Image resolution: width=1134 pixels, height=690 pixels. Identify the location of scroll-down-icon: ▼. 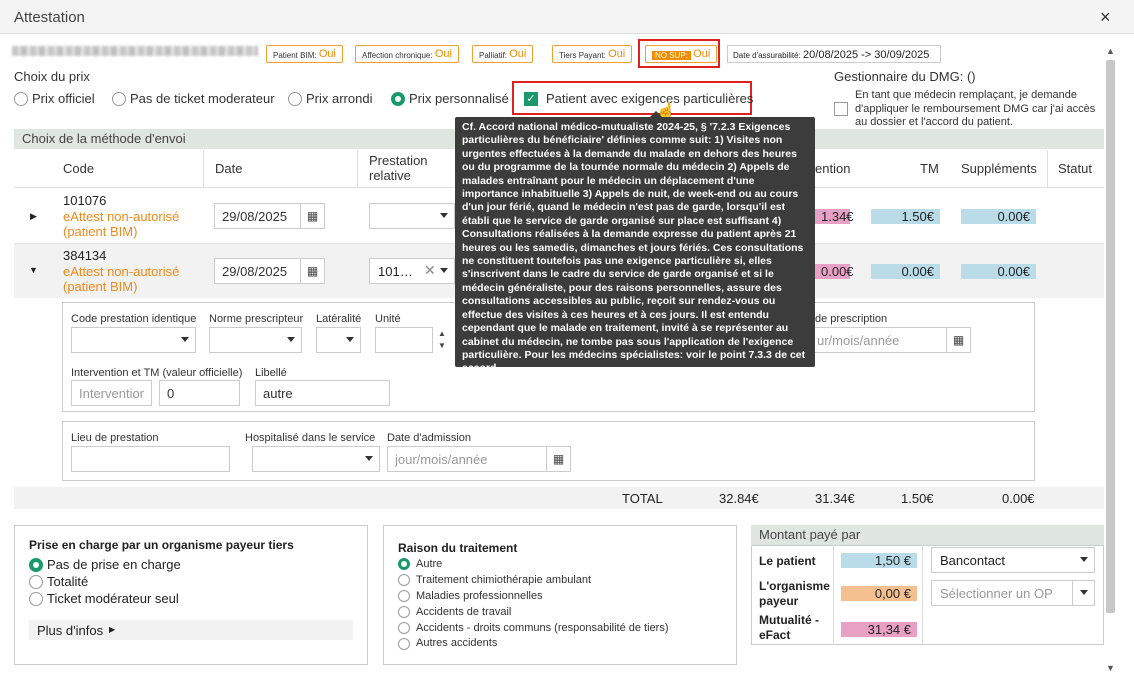
(1110, 668).